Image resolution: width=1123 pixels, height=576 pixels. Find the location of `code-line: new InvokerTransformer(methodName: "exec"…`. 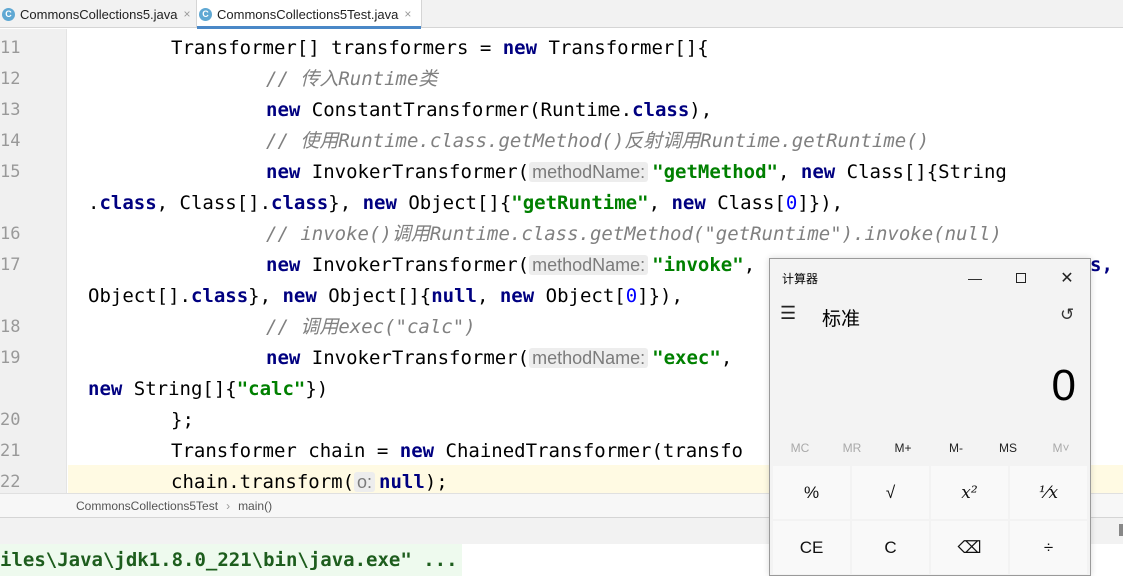

code-line: new InvokerTransformer(methodName: "exec"… is located at coordinates (499, 358).